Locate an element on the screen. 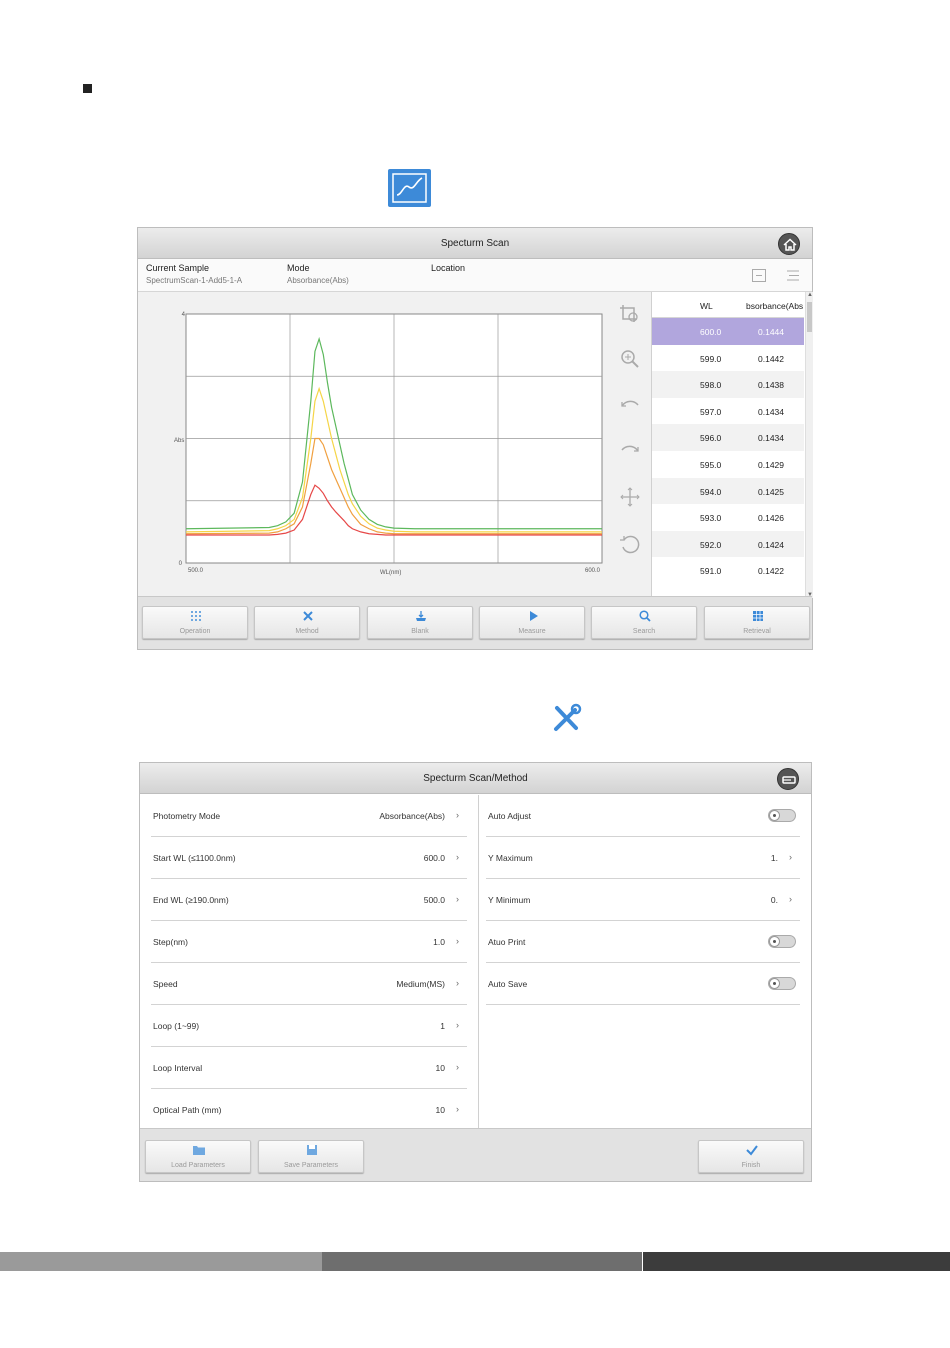 This screenshot has width=950, height=1348. setting-row: Start WL (≤1100.0nm) 600.0 › is located at coordinates (309, 858).